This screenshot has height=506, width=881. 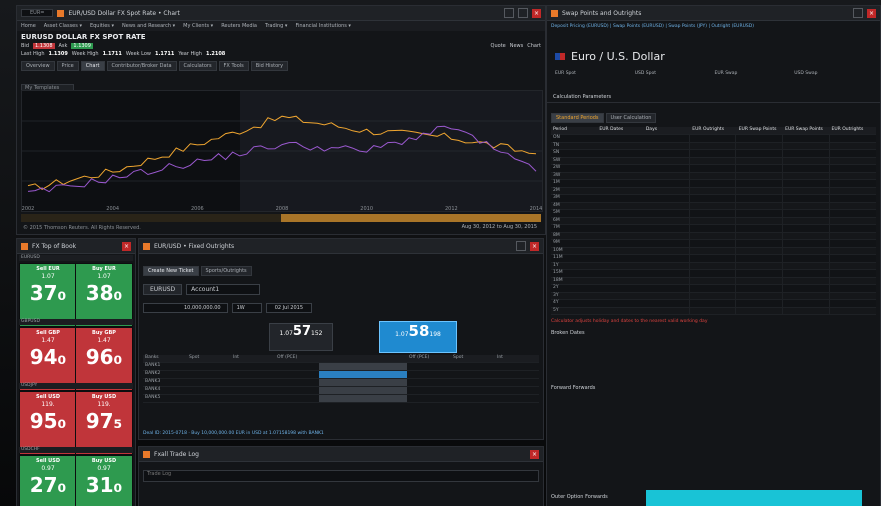 What do you see at coordinates (148, 26) in the screenshot?
I see `menu-item: News and Research ▾` at bounding box center [148, 26].